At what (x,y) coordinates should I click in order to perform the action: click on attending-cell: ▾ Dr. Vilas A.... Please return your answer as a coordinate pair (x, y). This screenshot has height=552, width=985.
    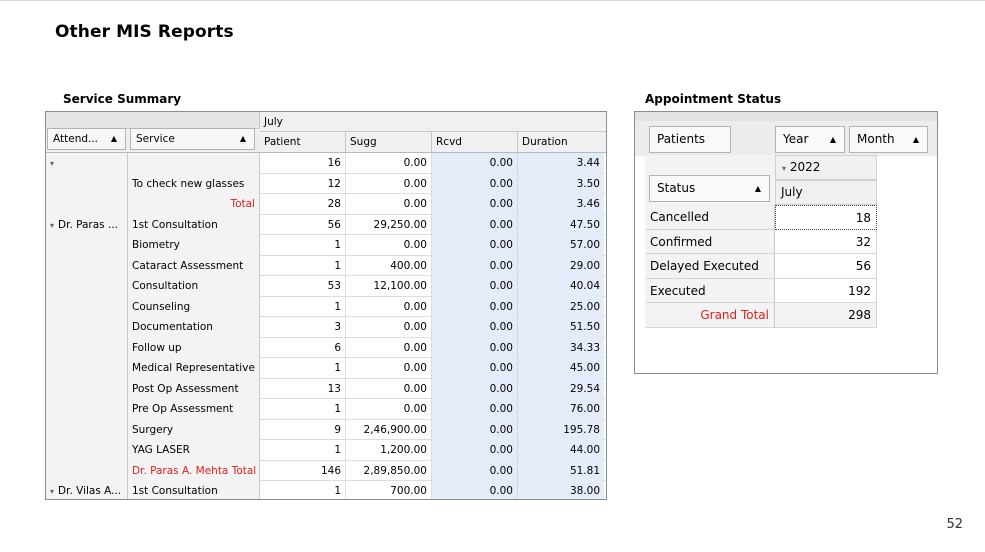
    Looking at the image, I should click on (87, 490).